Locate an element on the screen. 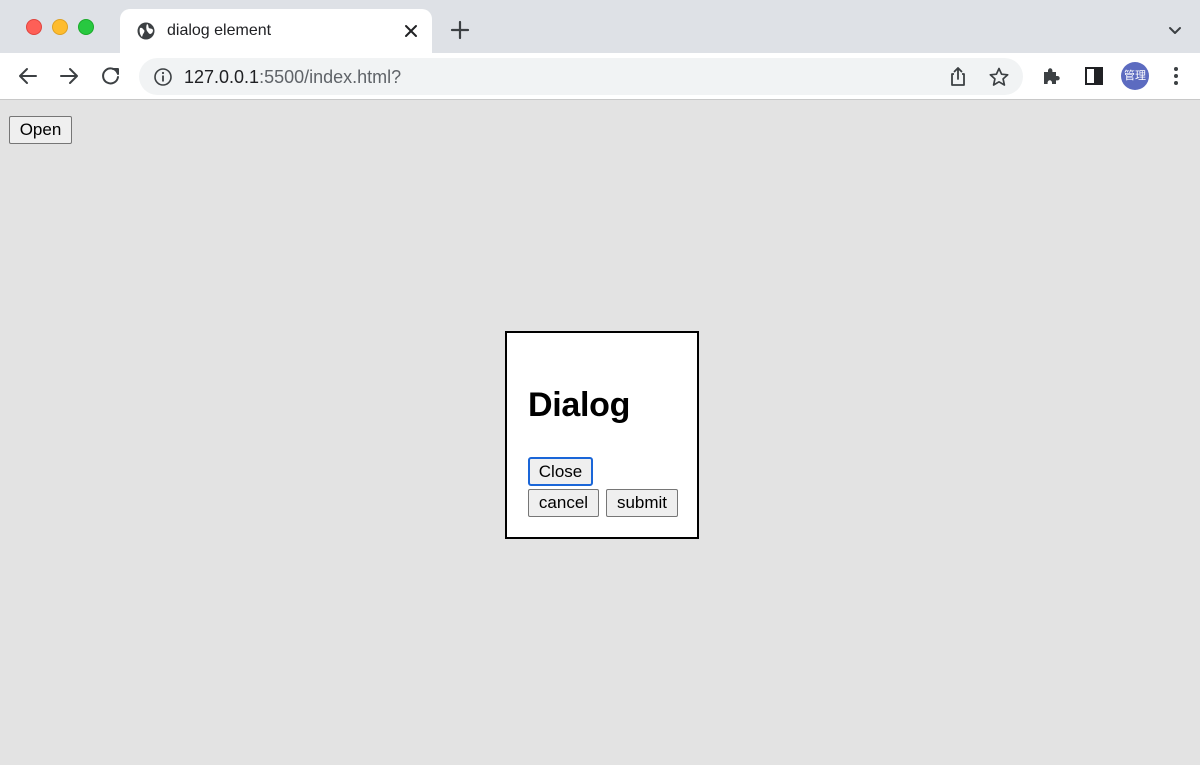 The width and height of the screenshot is (1200, 765). submit-button: submit is located at coordinates (642, 503).